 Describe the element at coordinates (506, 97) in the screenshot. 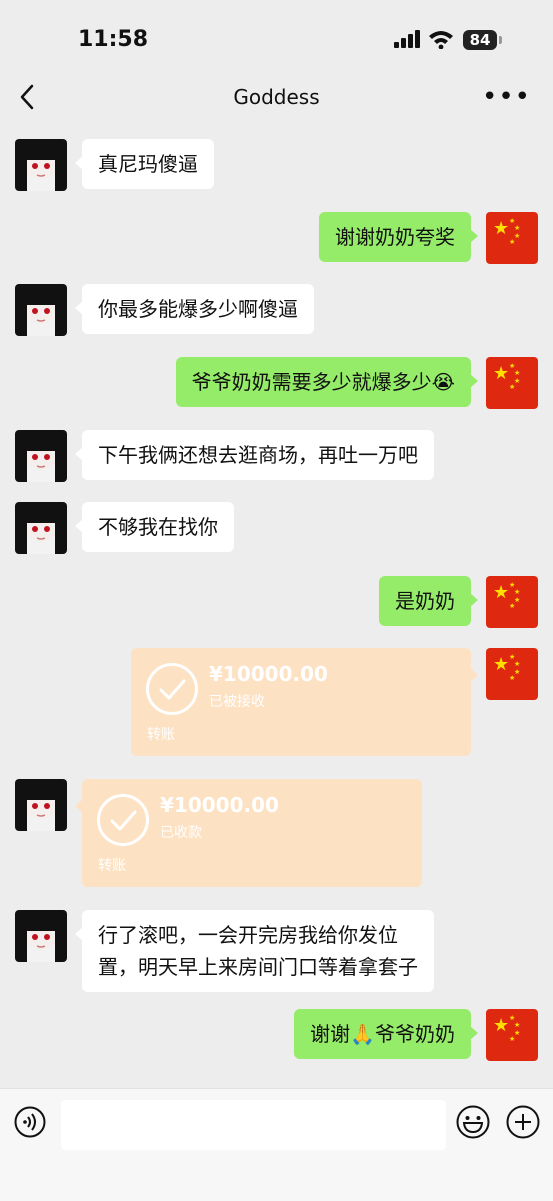

I see `more-dots-icon: •••` at that location.